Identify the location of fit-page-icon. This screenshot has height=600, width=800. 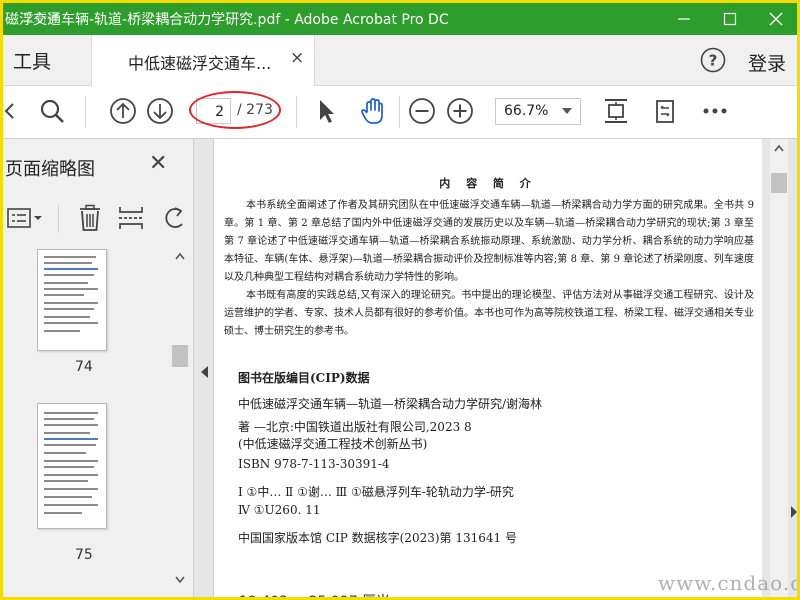
(616, 111).